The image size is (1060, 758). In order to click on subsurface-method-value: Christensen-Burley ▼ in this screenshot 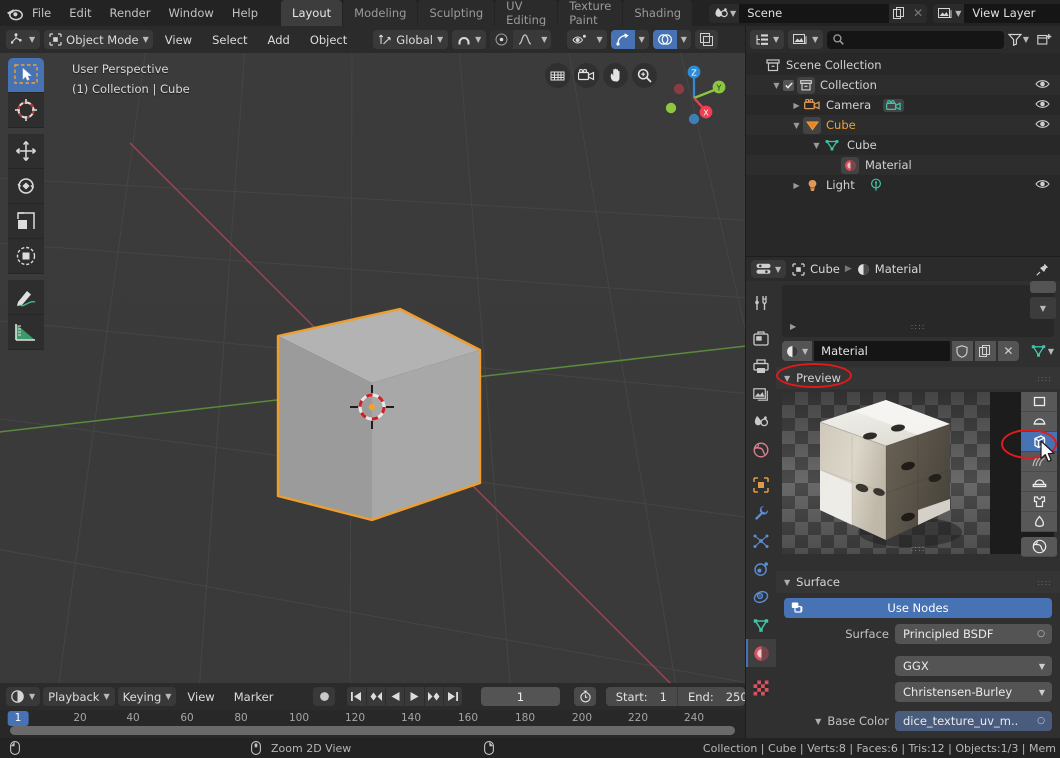, I will do `click(973, 692)`.